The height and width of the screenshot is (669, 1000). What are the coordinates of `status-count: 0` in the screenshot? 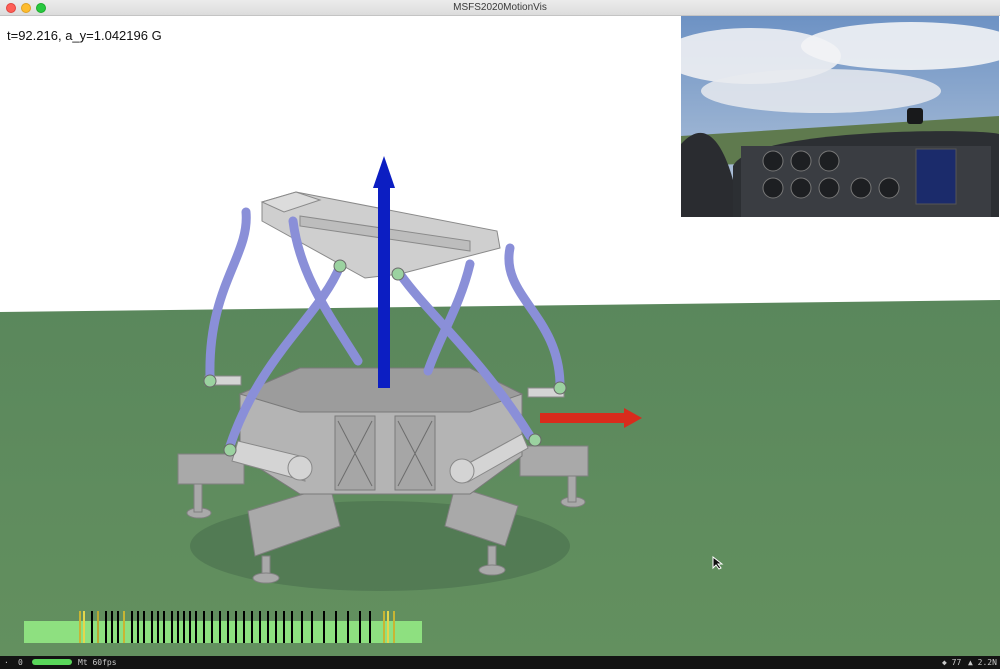 It's located at (20, 662).